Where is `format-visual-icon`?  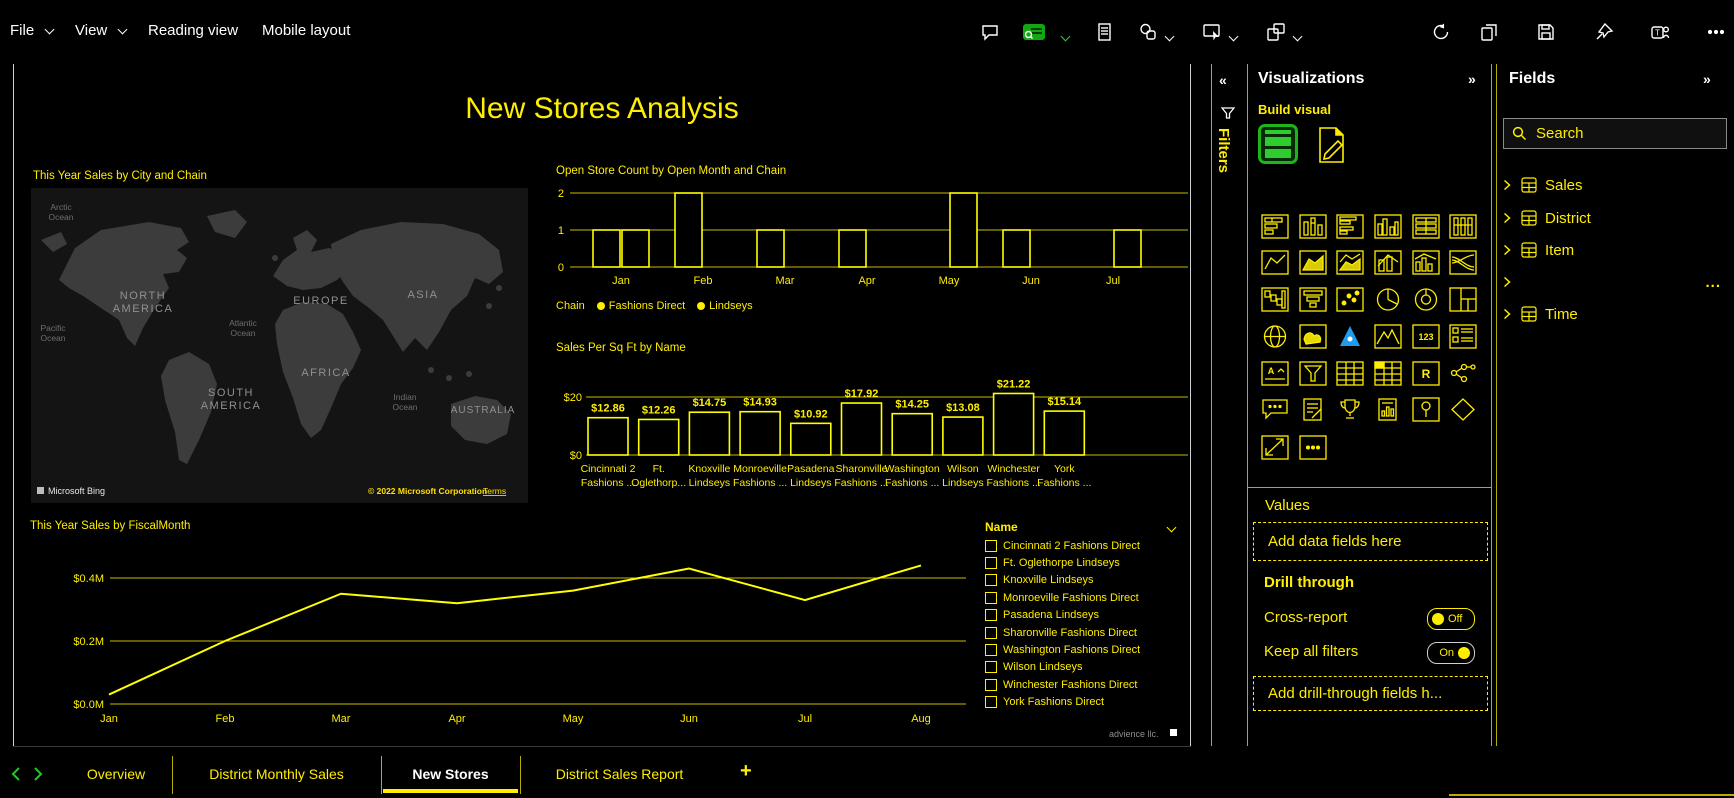 format-visual-icon is located at coordinates (1332, 147).